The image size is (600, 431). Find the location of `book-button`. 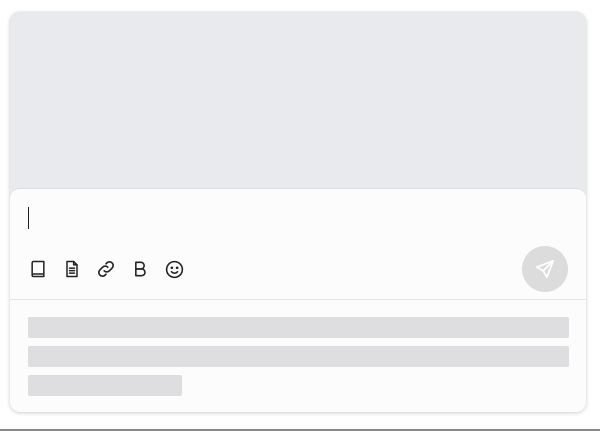

book-button is located at coordinates (38, 269).